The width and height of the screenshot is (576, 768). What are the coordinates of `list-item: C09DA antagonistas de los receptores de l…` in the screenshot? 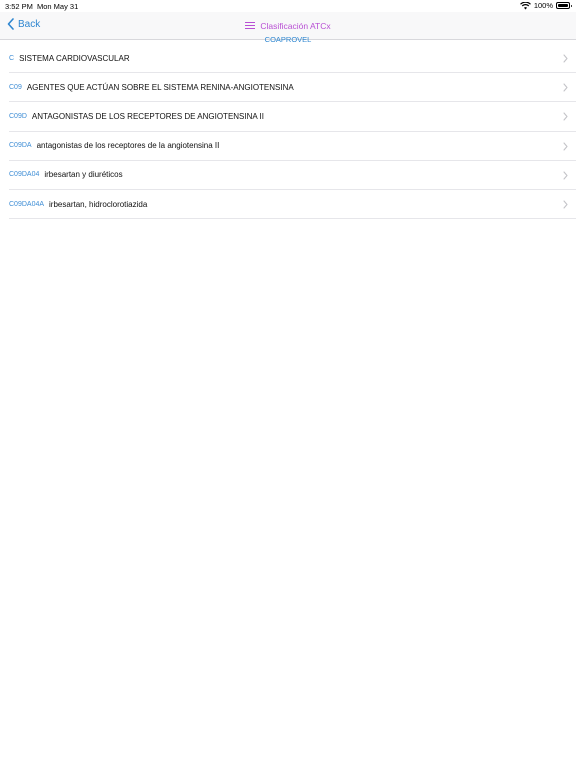 It's located at (292, 146).